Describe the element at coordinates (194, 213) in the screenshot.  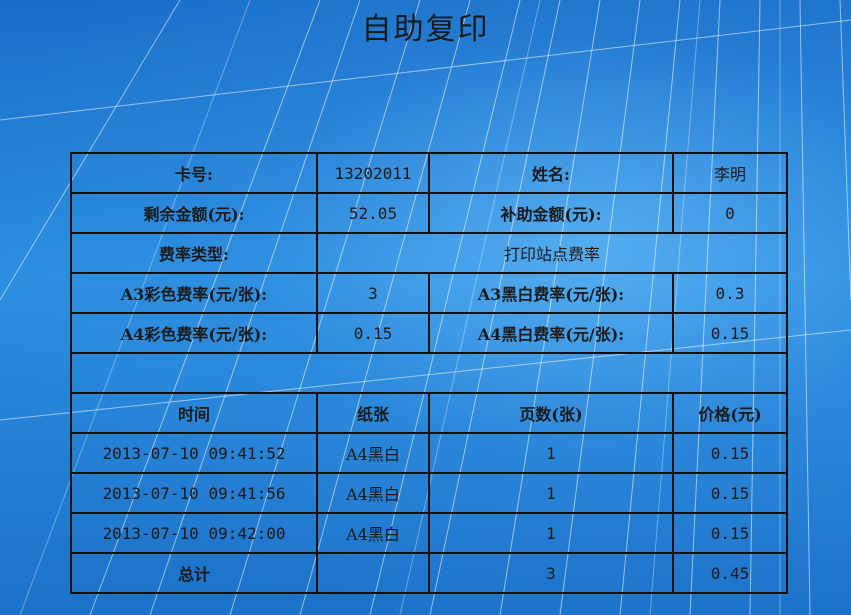
I see `balance-label: 剩余金额(元):` at that location.